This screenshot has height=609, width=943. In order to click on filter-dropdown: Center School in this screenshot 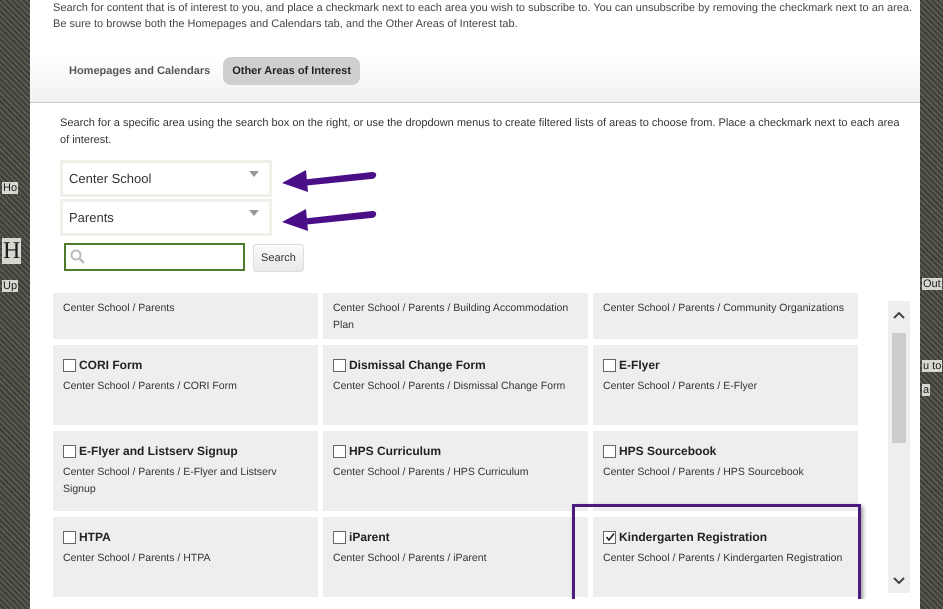, I will do `click(166, 178)`.